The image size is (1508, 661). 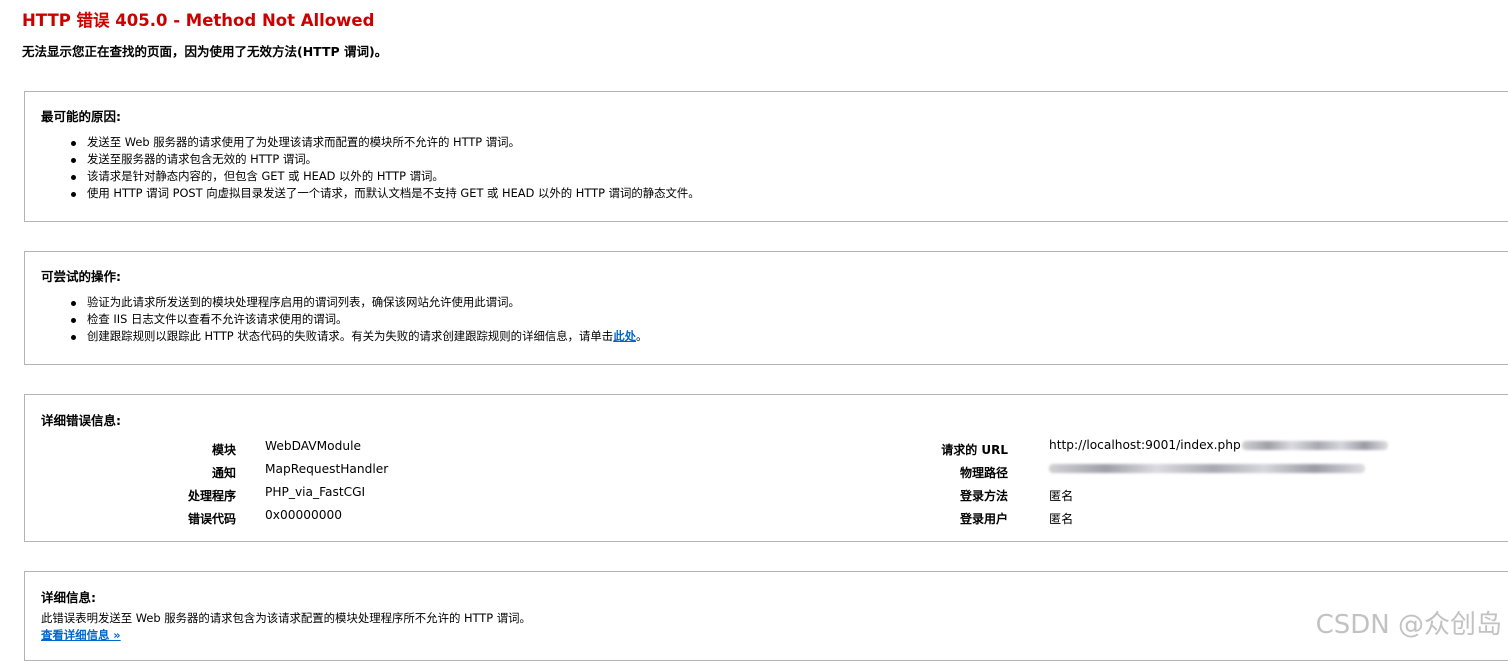 What do you see at coordinates (642, 336) in the screenshot?
I see `list-item-suffix: 。` at bounding box center [642, 336].